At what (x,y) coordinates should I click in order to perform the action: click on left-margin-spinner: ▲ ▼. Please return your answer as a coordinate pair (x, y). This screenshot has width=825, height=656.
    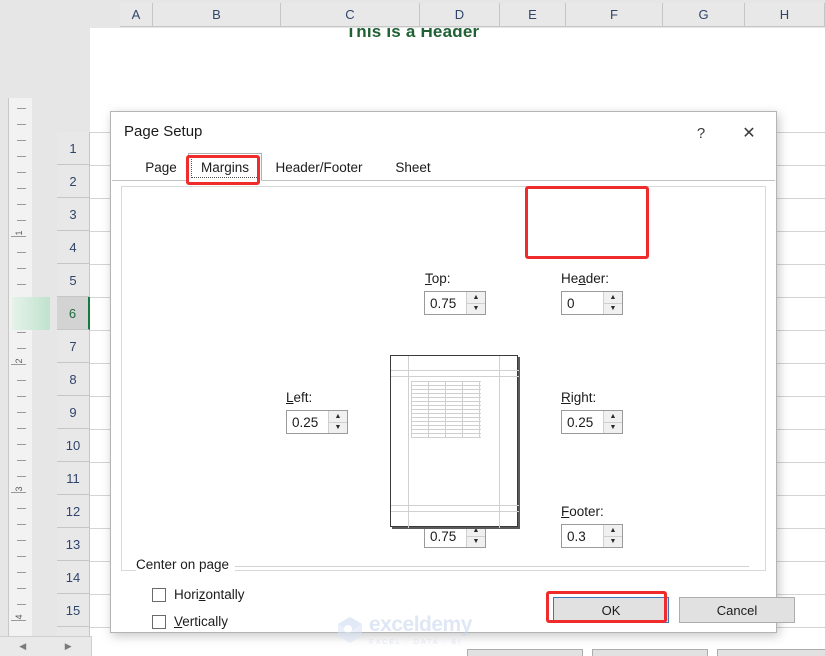
    Looking at the image, I should click on (337, 422).